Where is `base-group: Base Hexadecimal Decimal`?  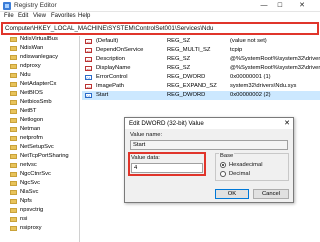 base-group: Base Hexadecimal Decimal is located at coordinates (252, 167).